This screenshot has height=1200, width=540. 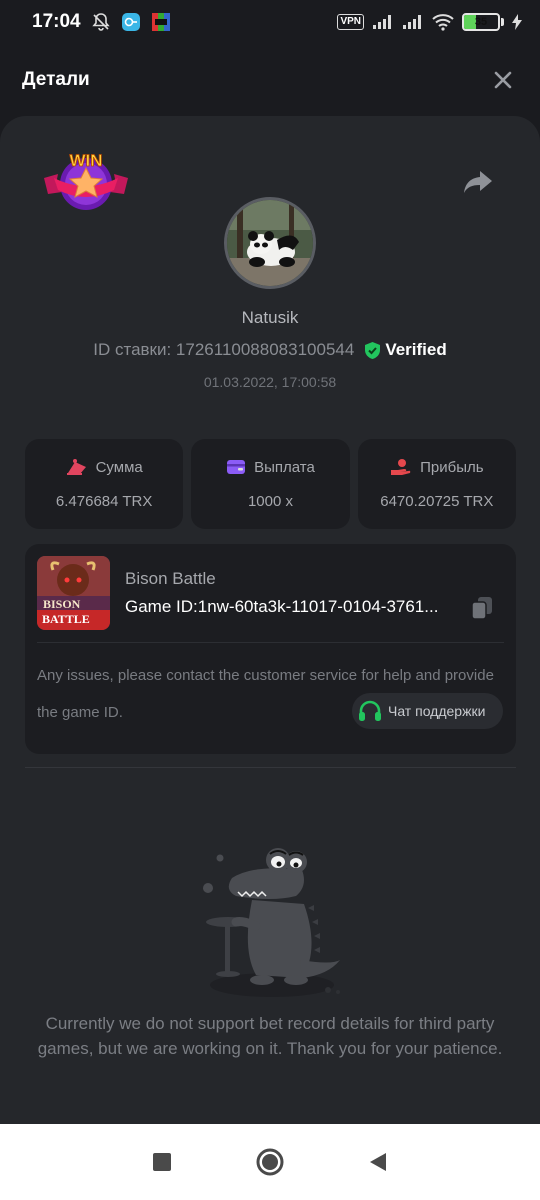 I want to click on game-thumbnail: BISON BATTLE, so click(x=73, y=593).